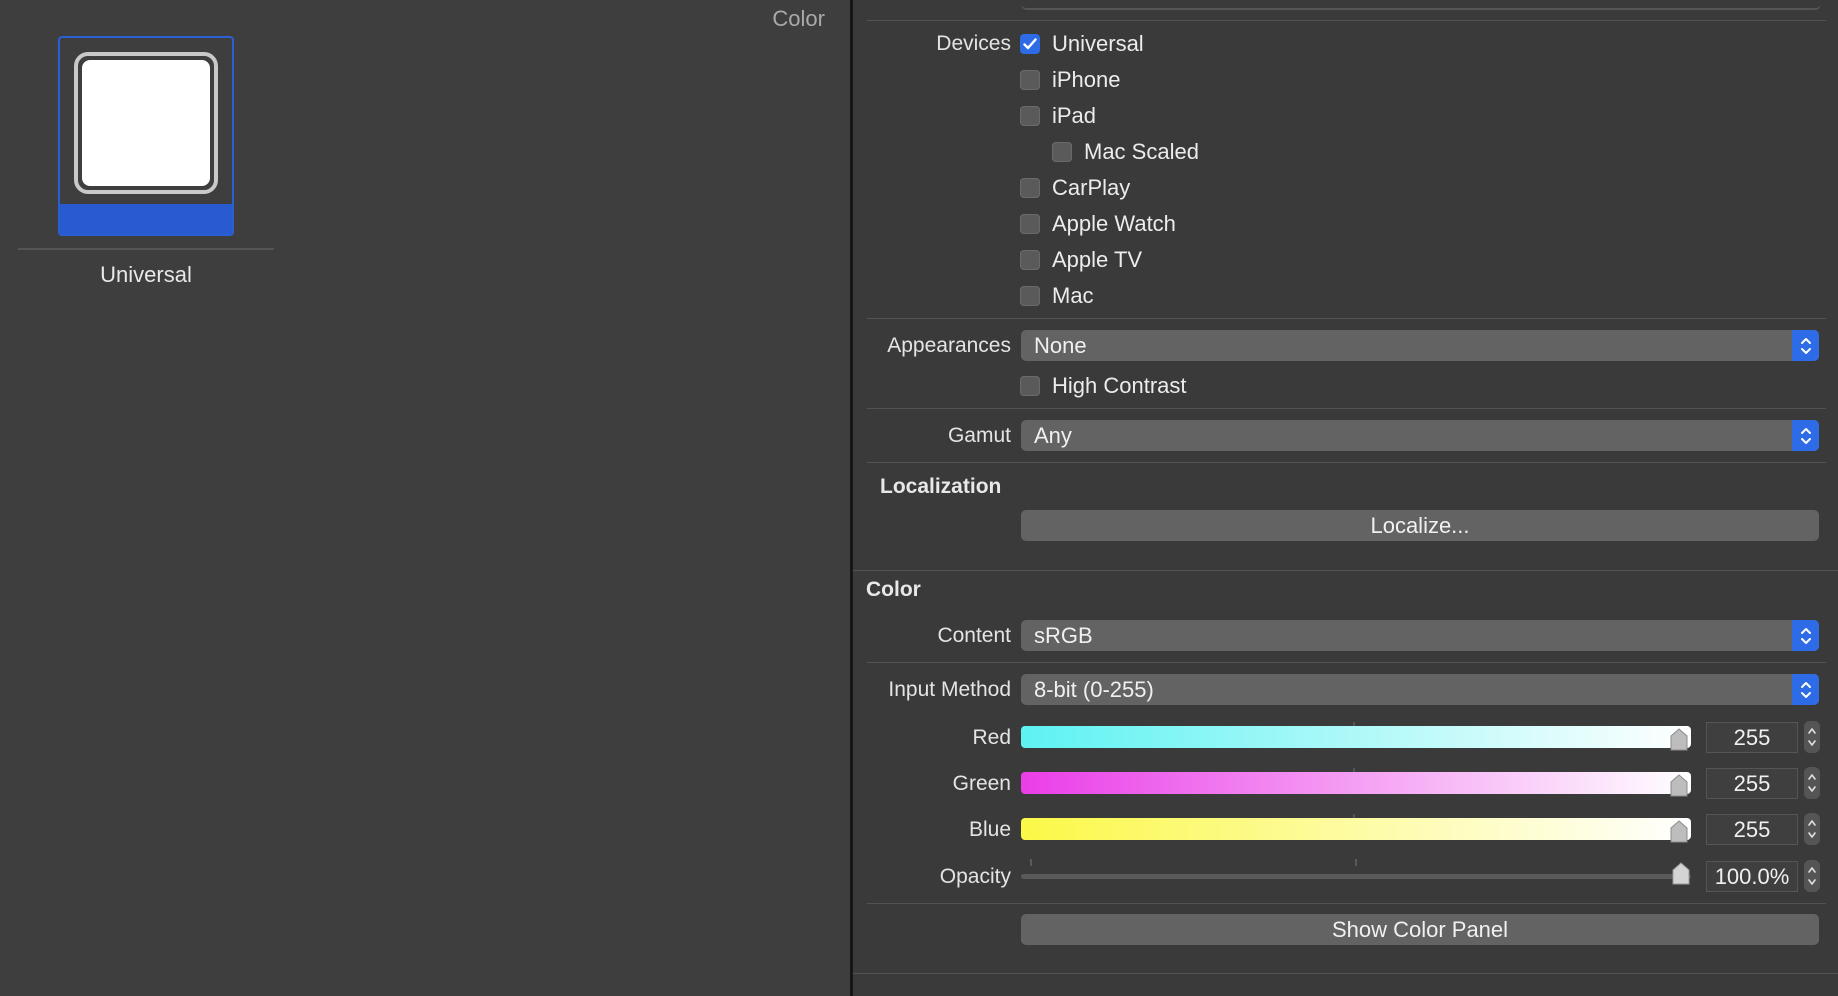 This screenshot has width=1838, height=996. I want to click on checkbox-high-contrast: High Contrast, so click(1103, 386).